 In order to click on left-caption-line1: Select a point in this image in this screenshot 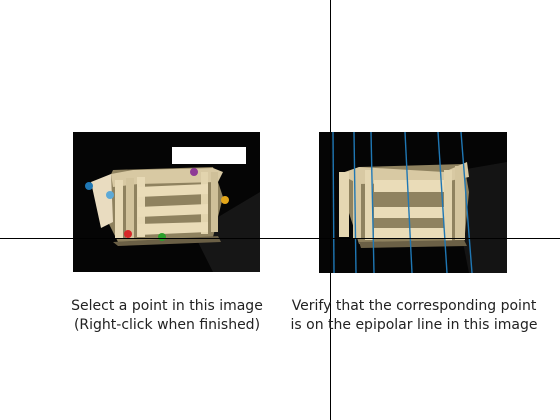, I will do `click(167, 306)`.